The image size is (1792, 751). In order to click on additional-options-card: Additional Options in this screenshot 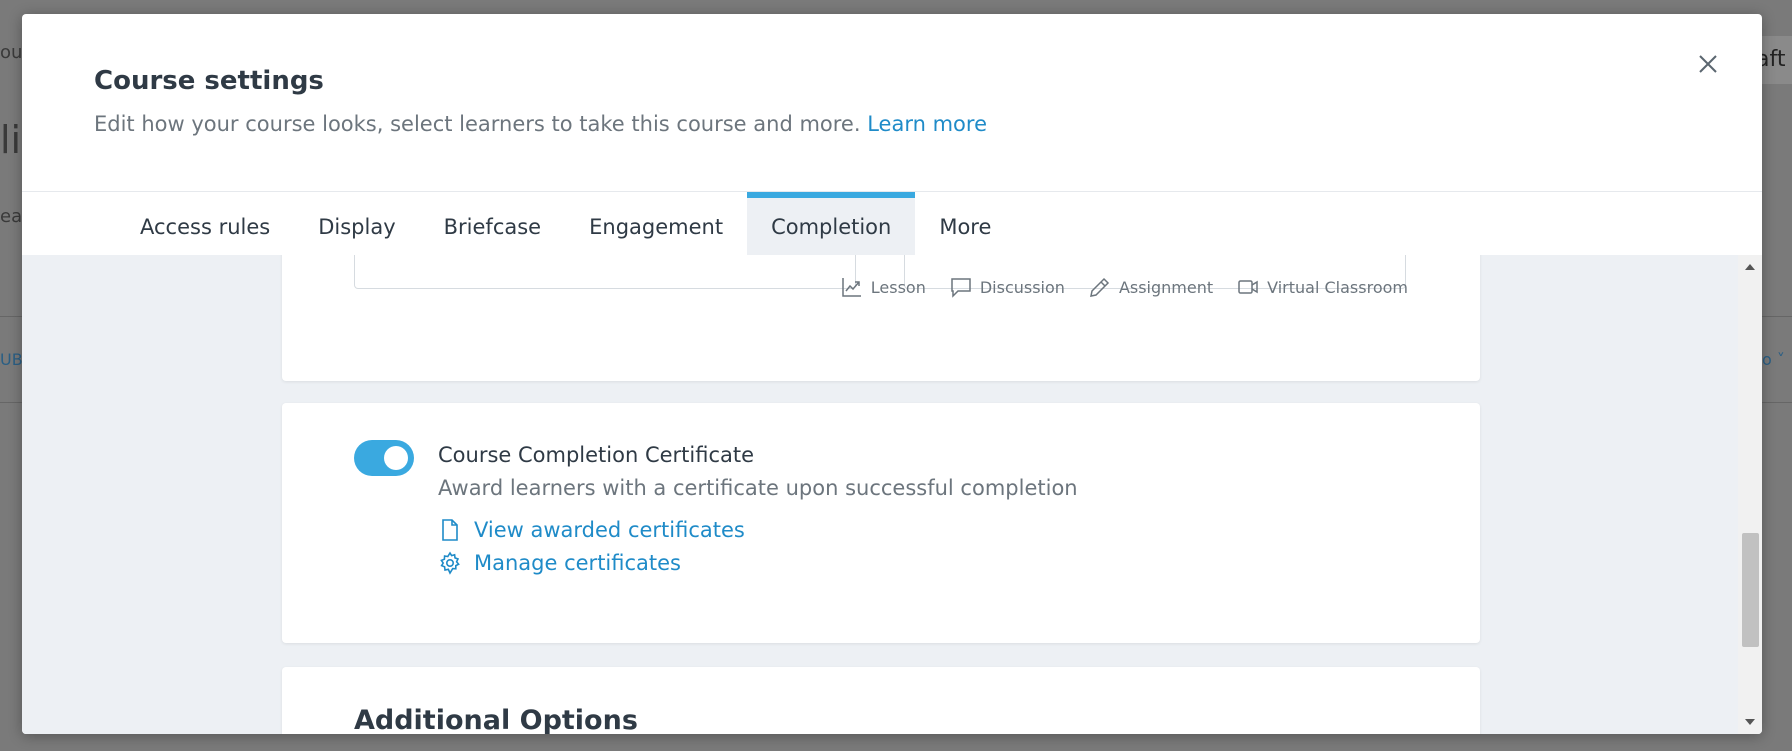, I will do `click(881, 700)`.